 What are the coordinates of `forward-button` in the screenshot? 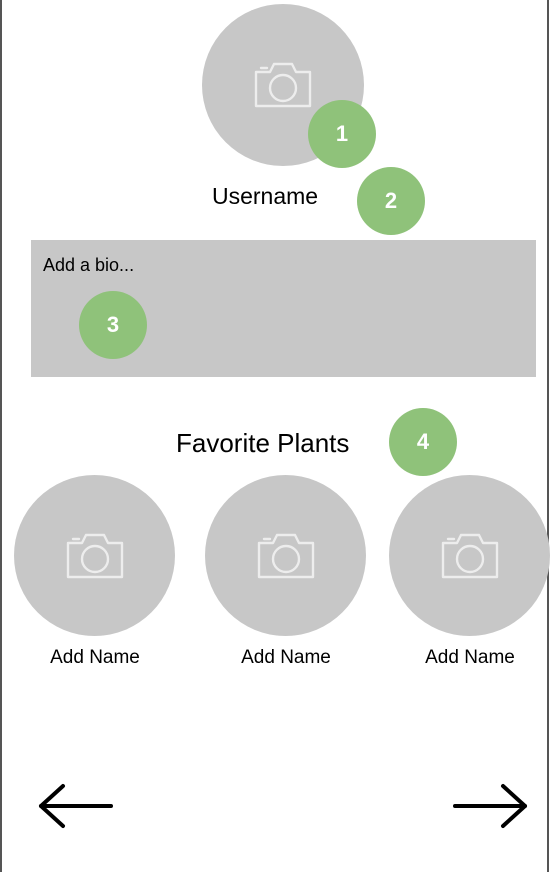 It's located at (491, 808).